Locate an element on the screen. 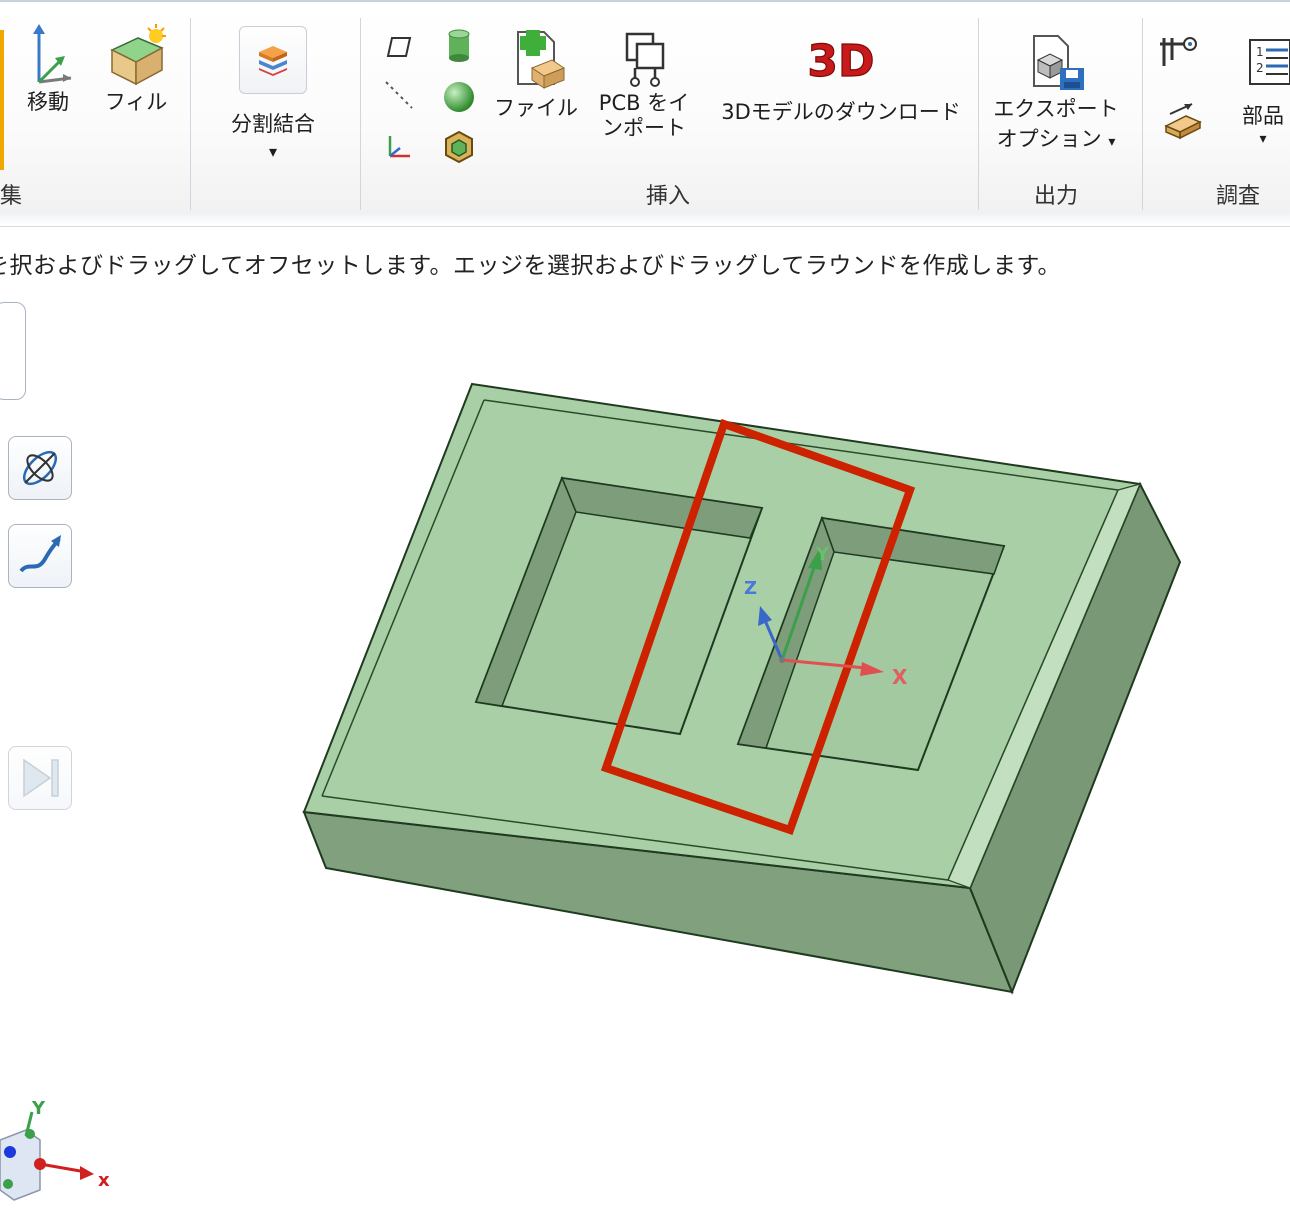  split-combine-frame is located at coordinates (273, 60).